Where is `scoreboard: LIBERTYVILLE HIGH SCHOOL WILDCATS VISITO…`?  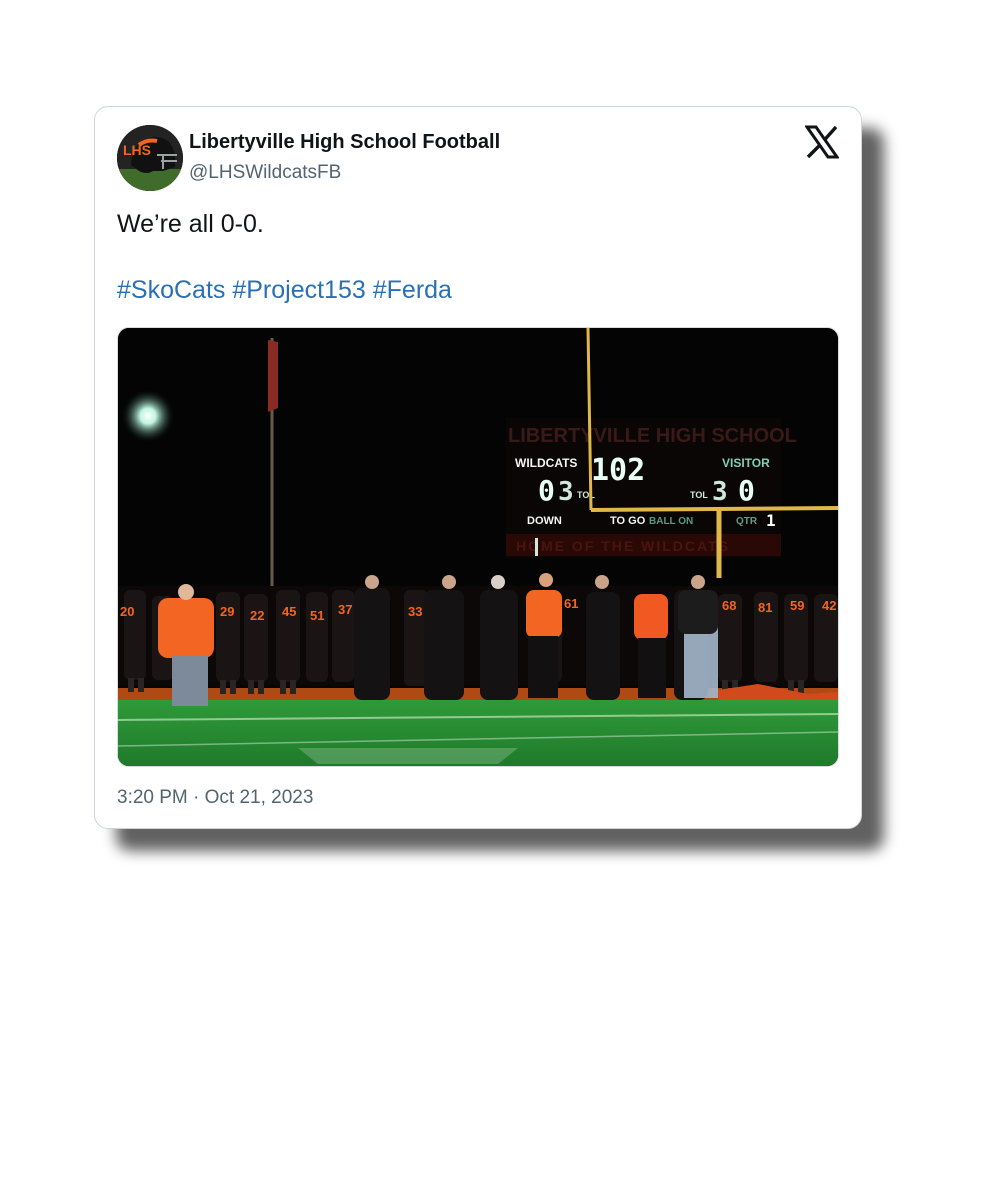
scoreboard: LIBERTYVILLE HIGH SCHOOL WILDCATS VISITO… is located at coordinates (651, 488).